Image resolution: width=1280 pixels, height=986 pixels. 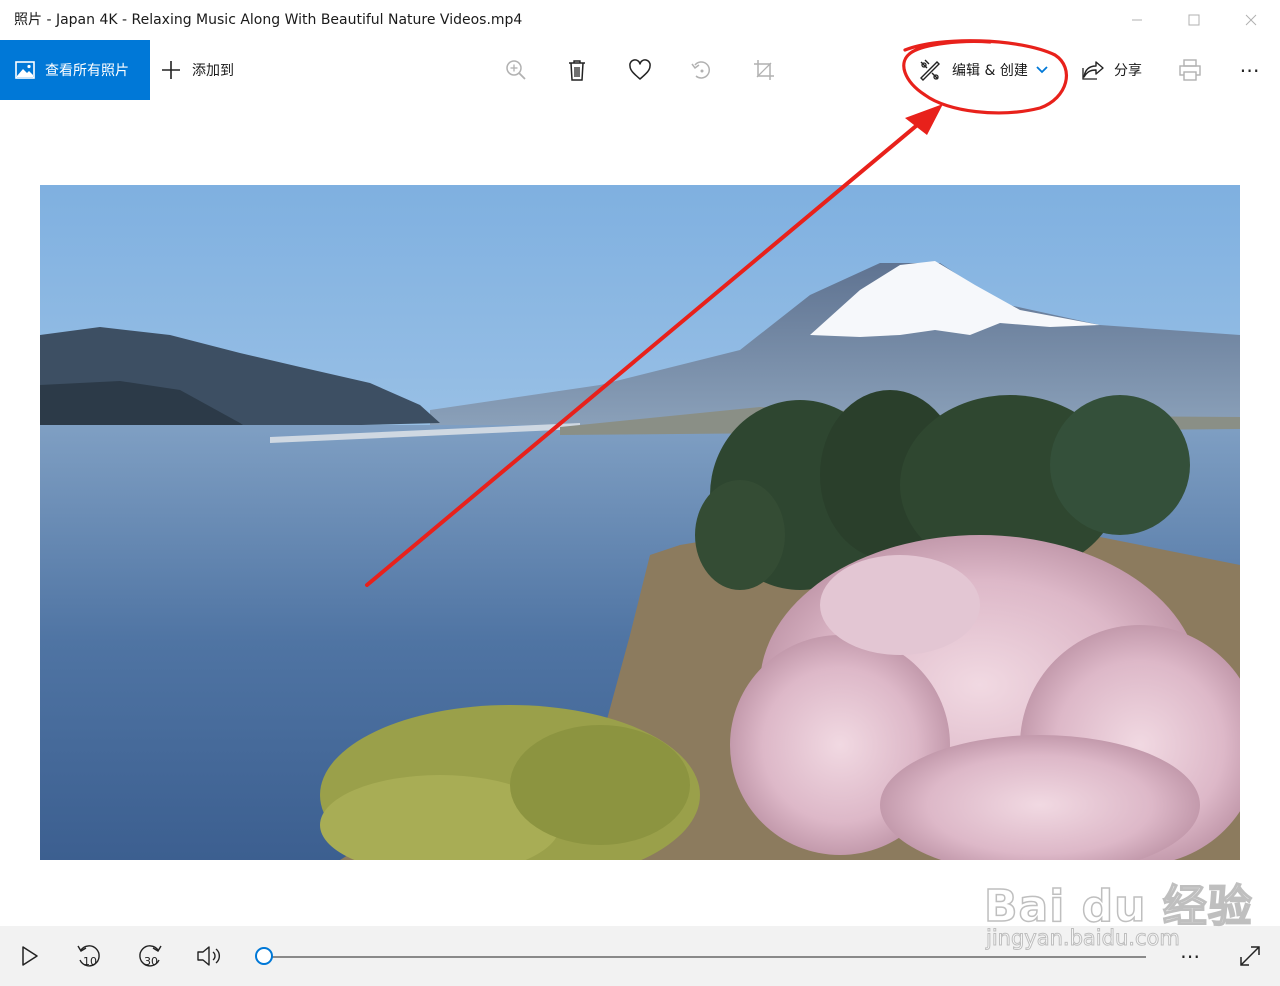 What do you see at coordinates (151, 961) in the screenshot?
I see `skip-forward-label: 30` at bounding box center [151, 961].